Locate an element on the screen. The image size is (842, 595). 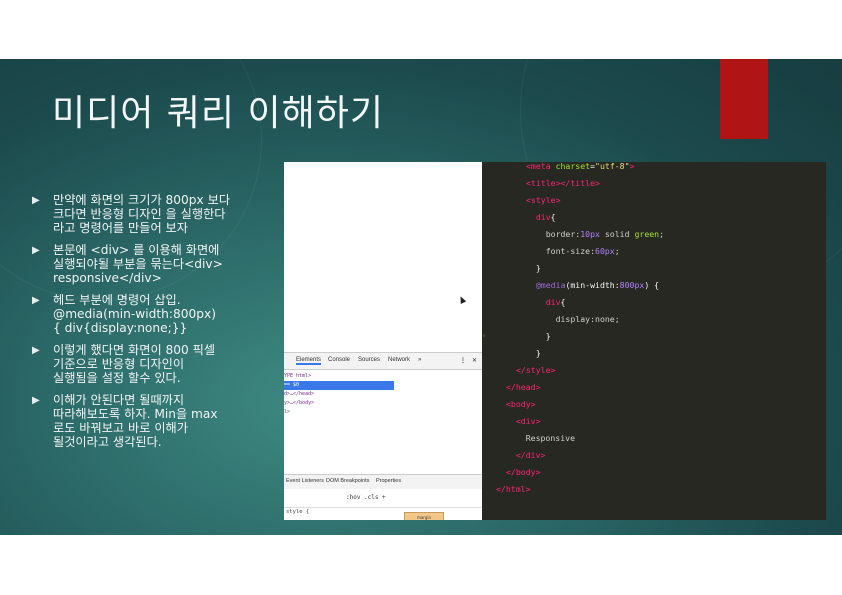
code-token: ; is located at coordinates (662, 234).